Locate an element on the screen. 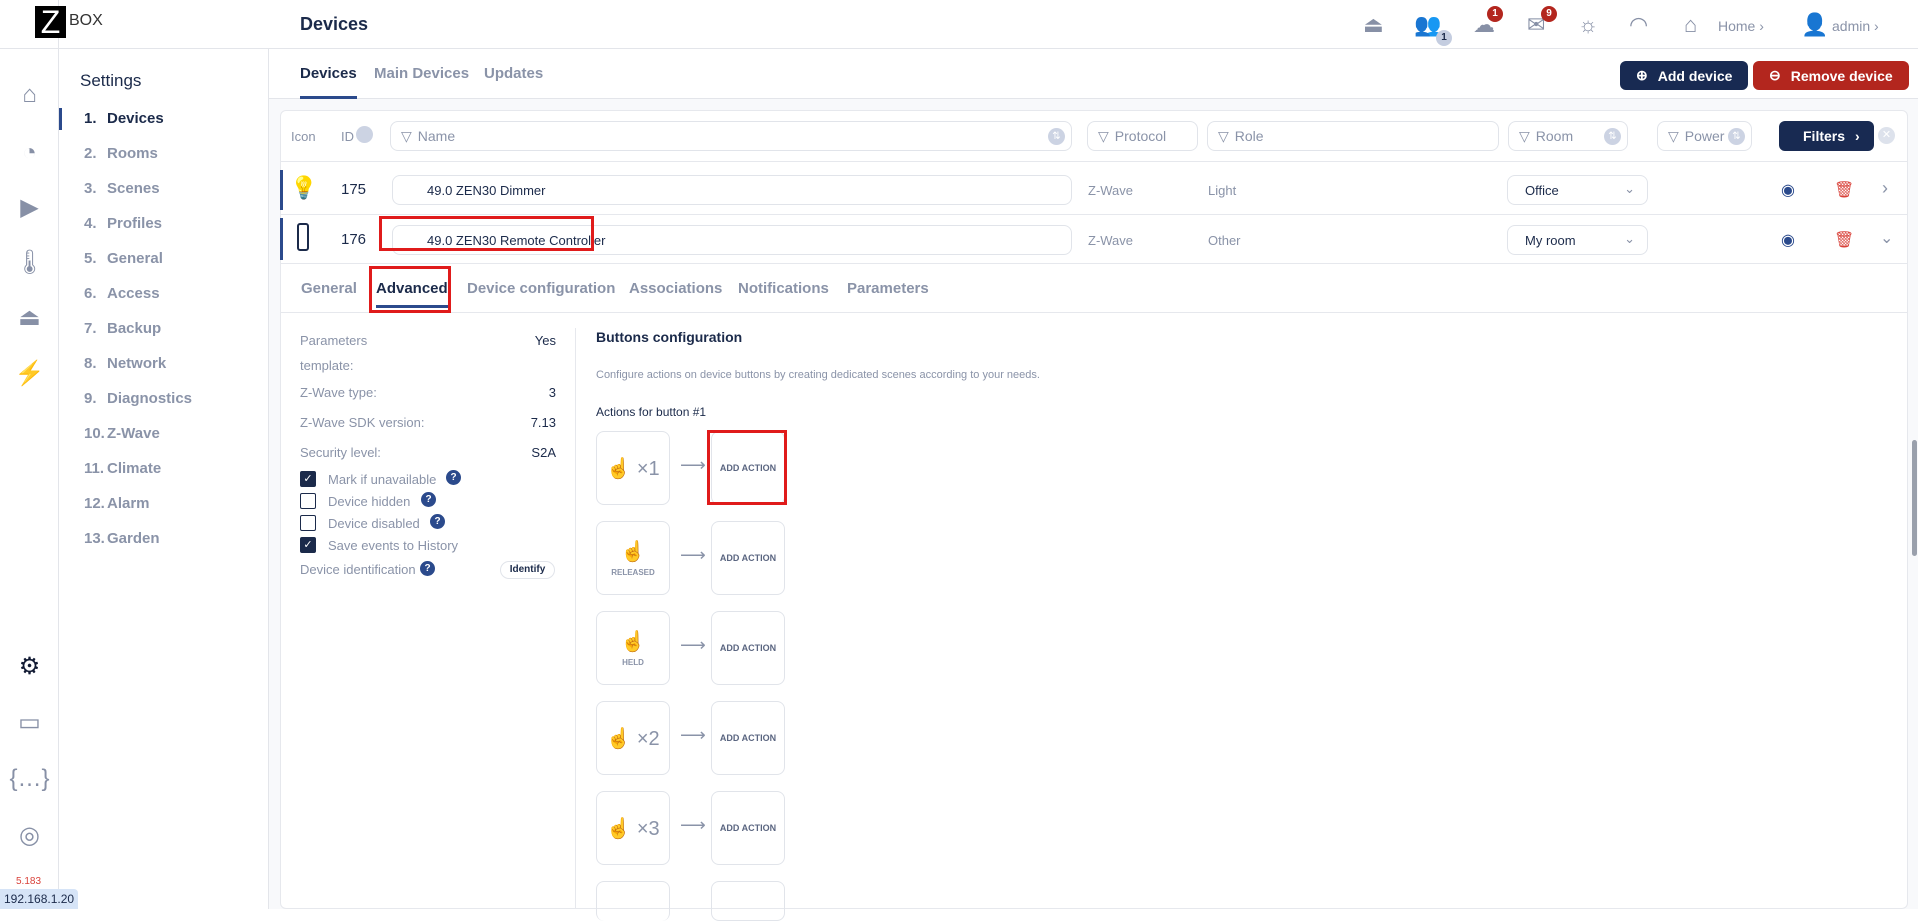 Image resolution: width=1918 pixels, height=921 pixels. settings-item-network: 8. Network is located at coordinates (125, 363).